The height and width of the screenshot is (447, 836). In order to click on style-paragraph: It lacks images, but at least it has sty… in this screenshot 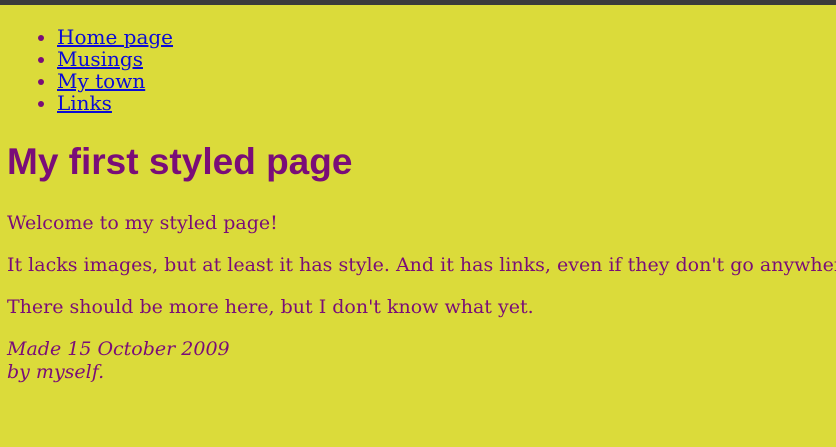, I will do `click(421, 265)`.